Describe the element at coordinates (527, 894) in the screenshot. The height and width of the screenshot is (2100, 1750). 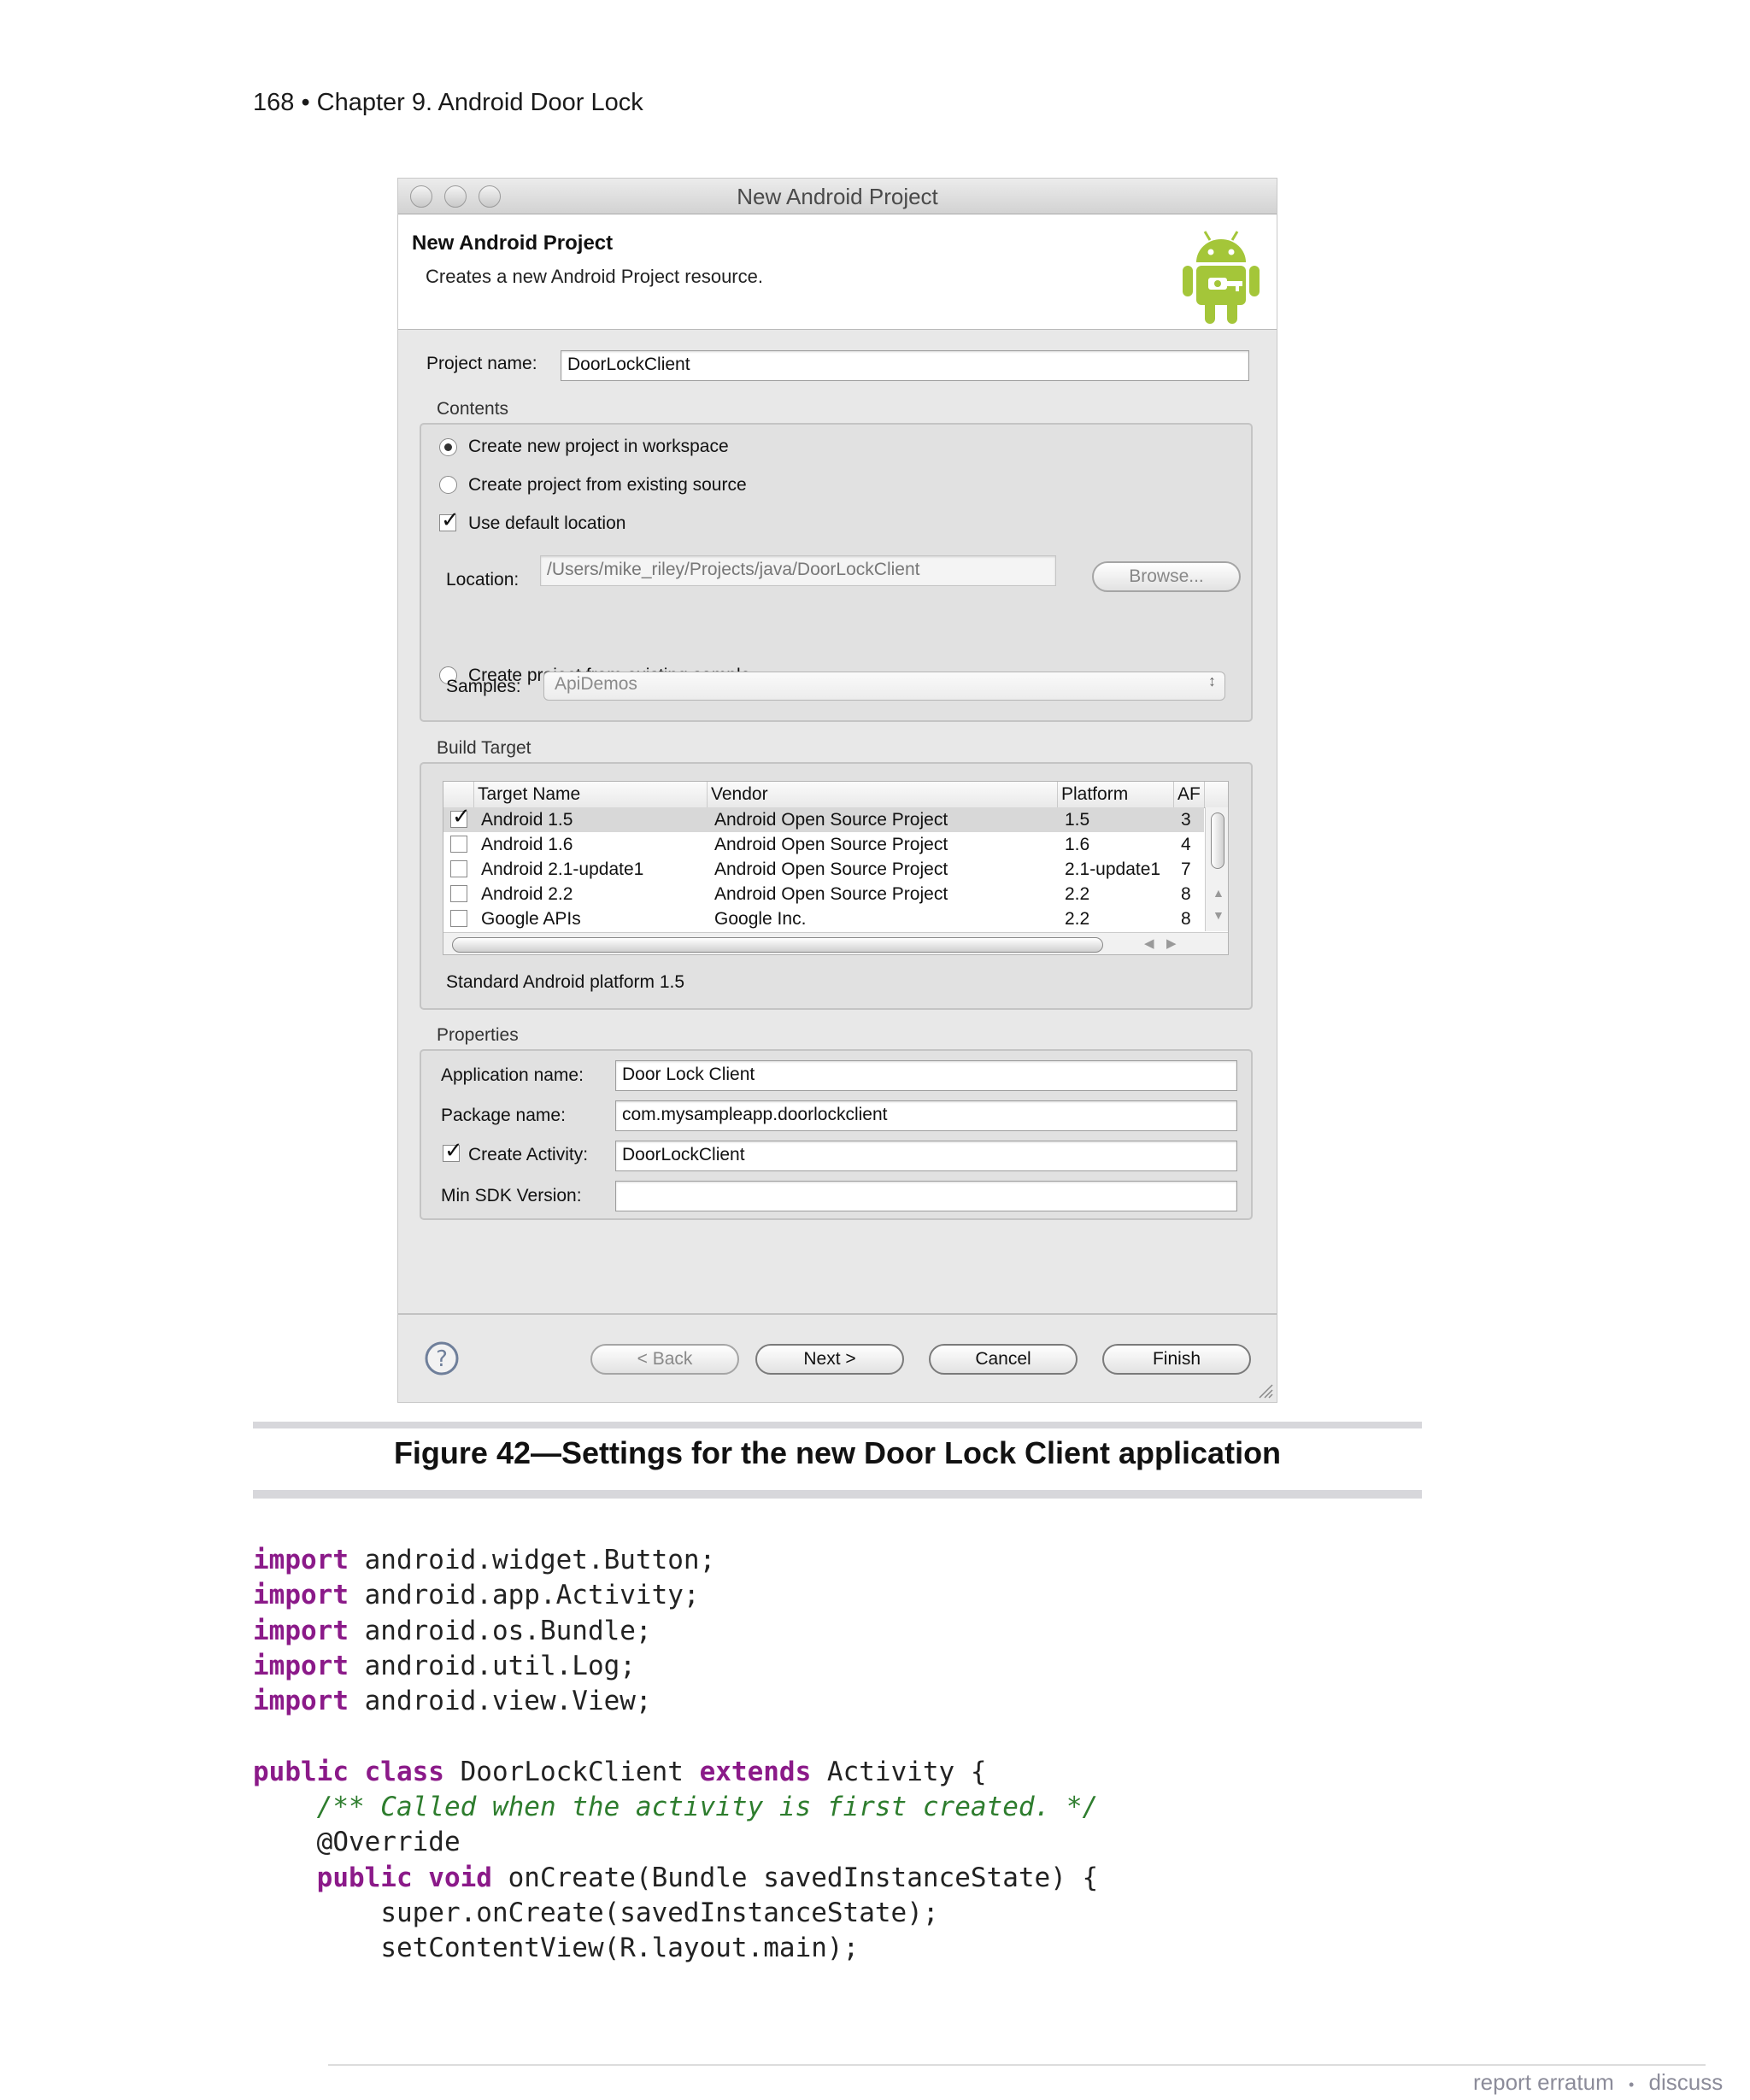
I see `cell-name: Android 2.2` at that location.